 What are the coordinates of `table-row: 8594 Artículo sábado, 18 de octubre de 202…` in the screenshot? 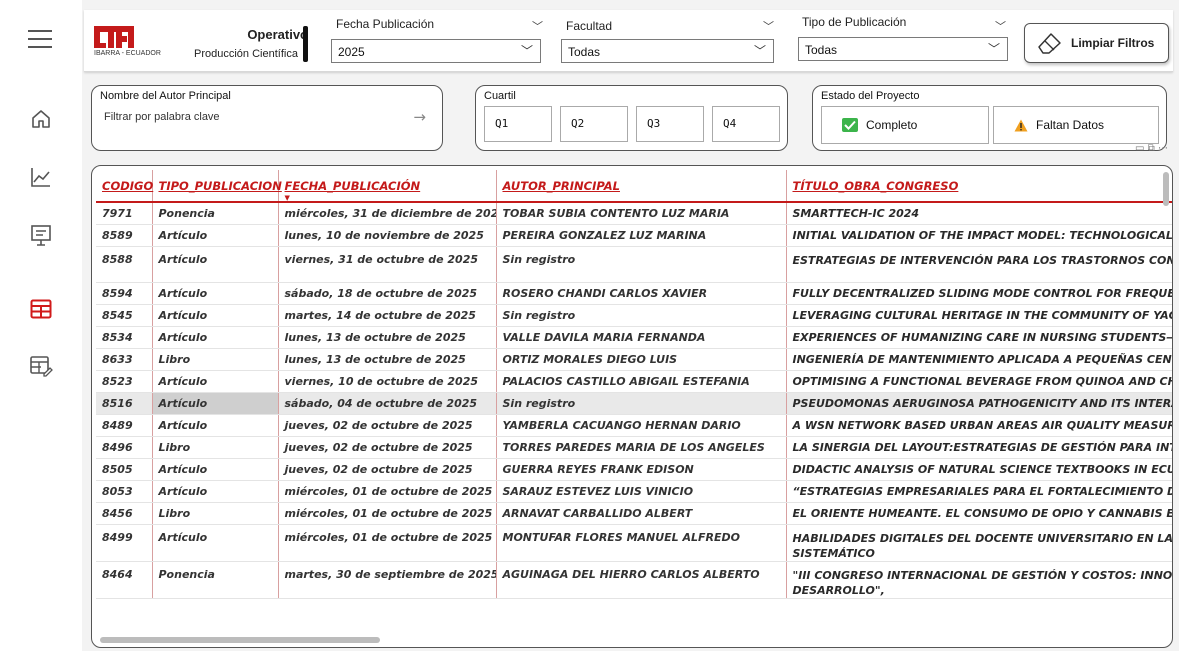 It's located at (634, 293).